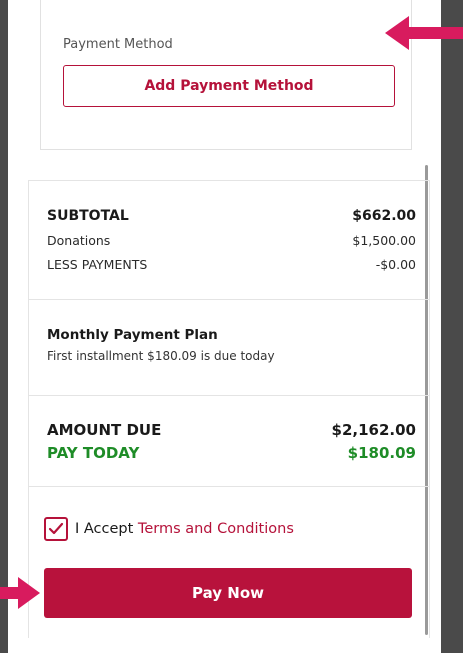 The height and width of the screenshot is (653, 463). Describe the element at coordinates (395, 264) in the screenshot. I see `less-payments-value: -$0.00` at that location.